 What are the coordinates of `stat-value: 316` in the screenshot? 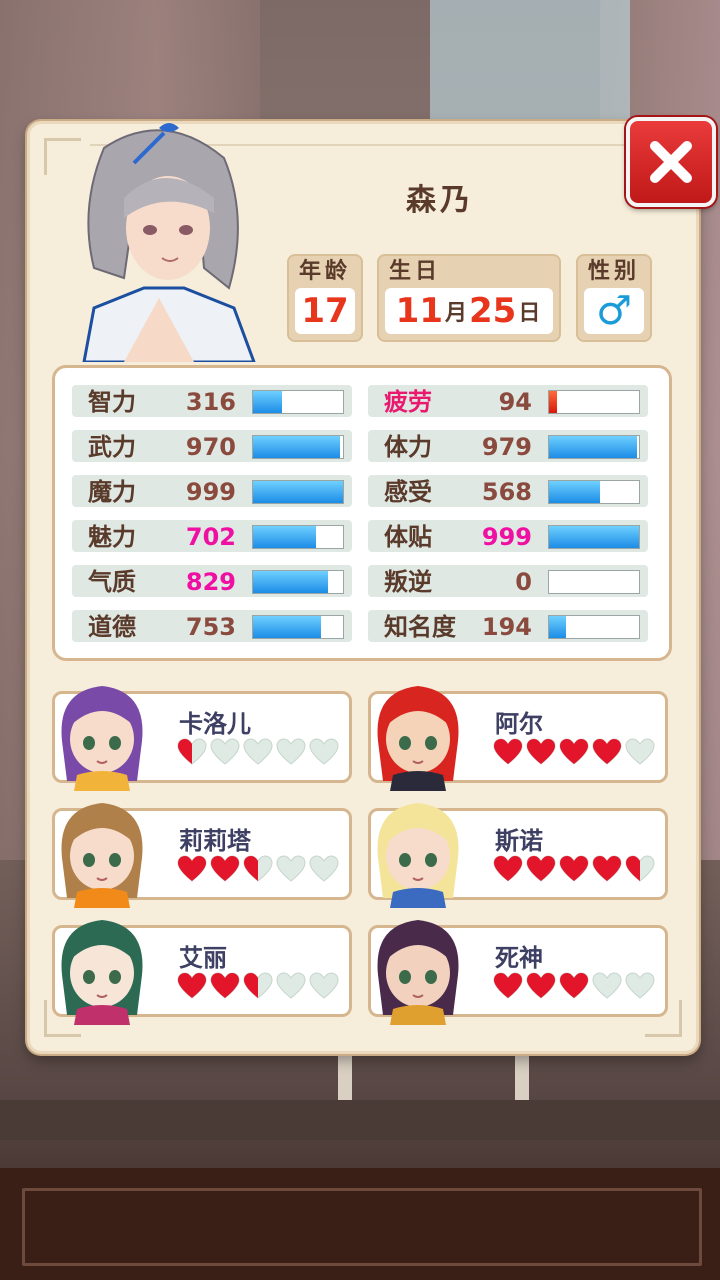 It's located at (210, 402).